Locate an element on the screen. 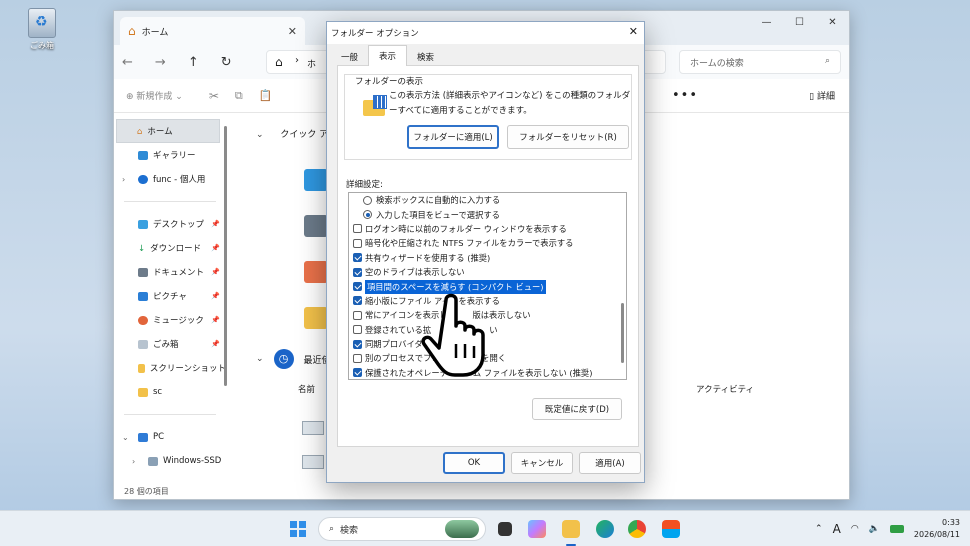 This screenshot has width=970, height=546. back-arrow-icon: ← is located at coordinates (127, 62).